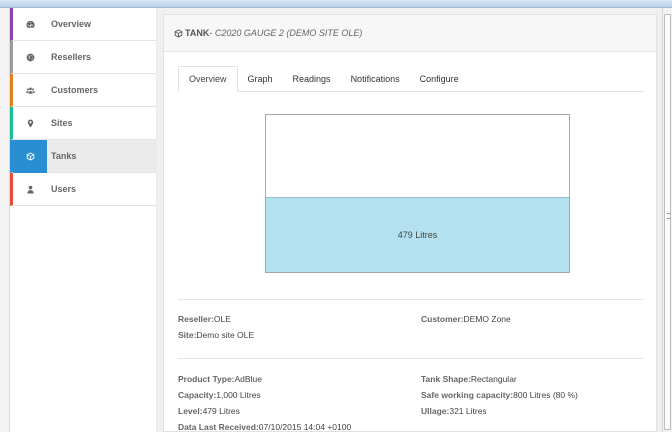 The image size is (672, 432). I want to click on tab-graph: Graph, so click(260, 79).